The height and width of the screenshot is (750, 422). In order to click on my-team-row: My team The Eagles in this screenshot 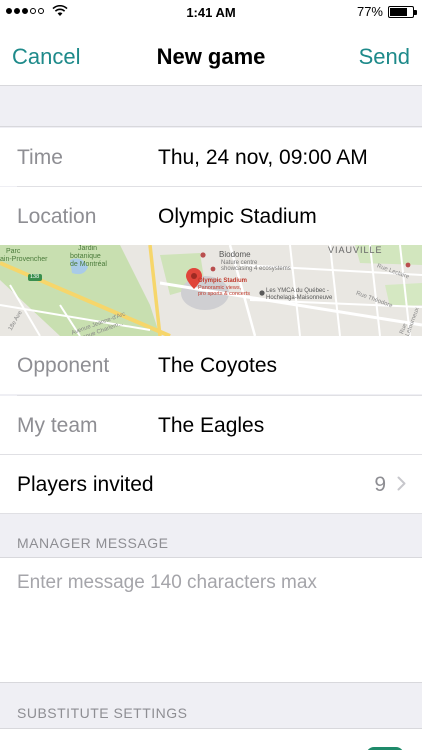, I will do `click(211, 425)`.